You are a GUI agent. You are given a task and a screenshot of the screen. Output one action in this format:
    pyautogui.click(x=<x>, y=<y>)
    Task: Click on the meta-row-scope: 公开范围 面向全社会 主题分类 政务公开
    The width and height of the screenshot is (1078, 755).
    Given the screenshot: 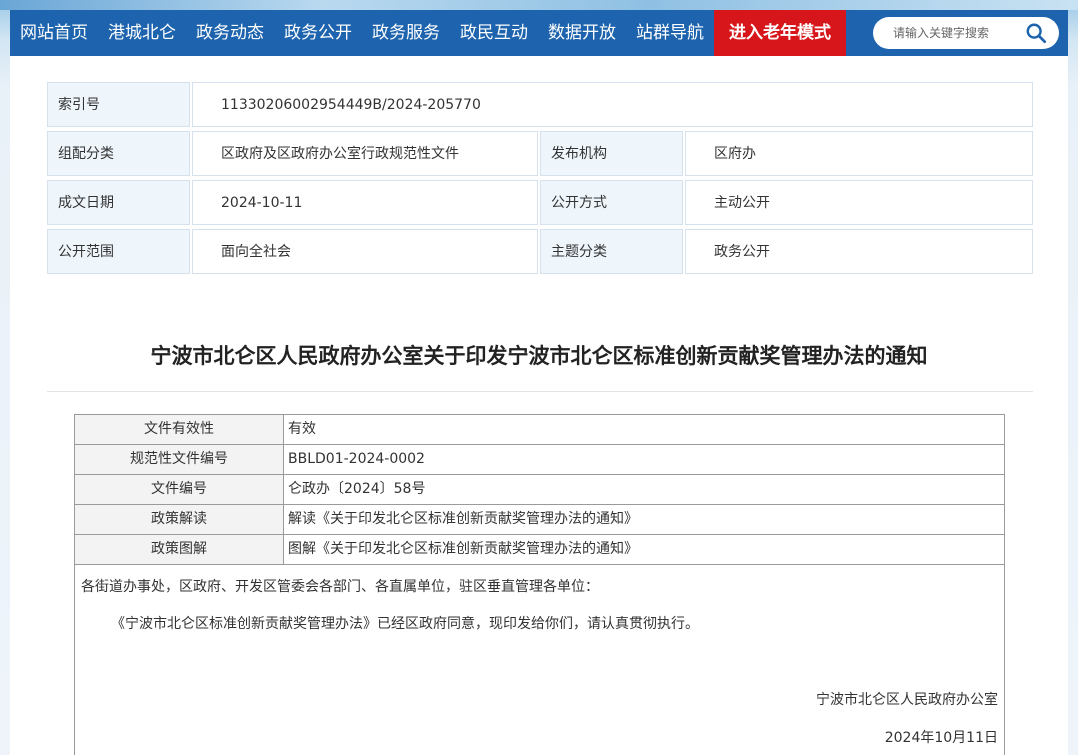 What is the action you would take?
    pyautogui.click(x=540, y=252)
    